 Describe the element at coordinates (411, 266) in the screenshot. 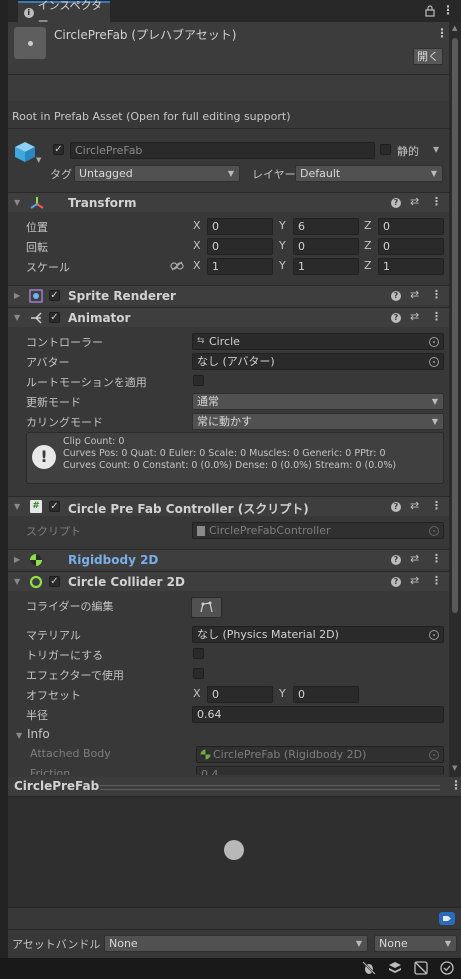

I see `scale-z-field: 1` at that location.